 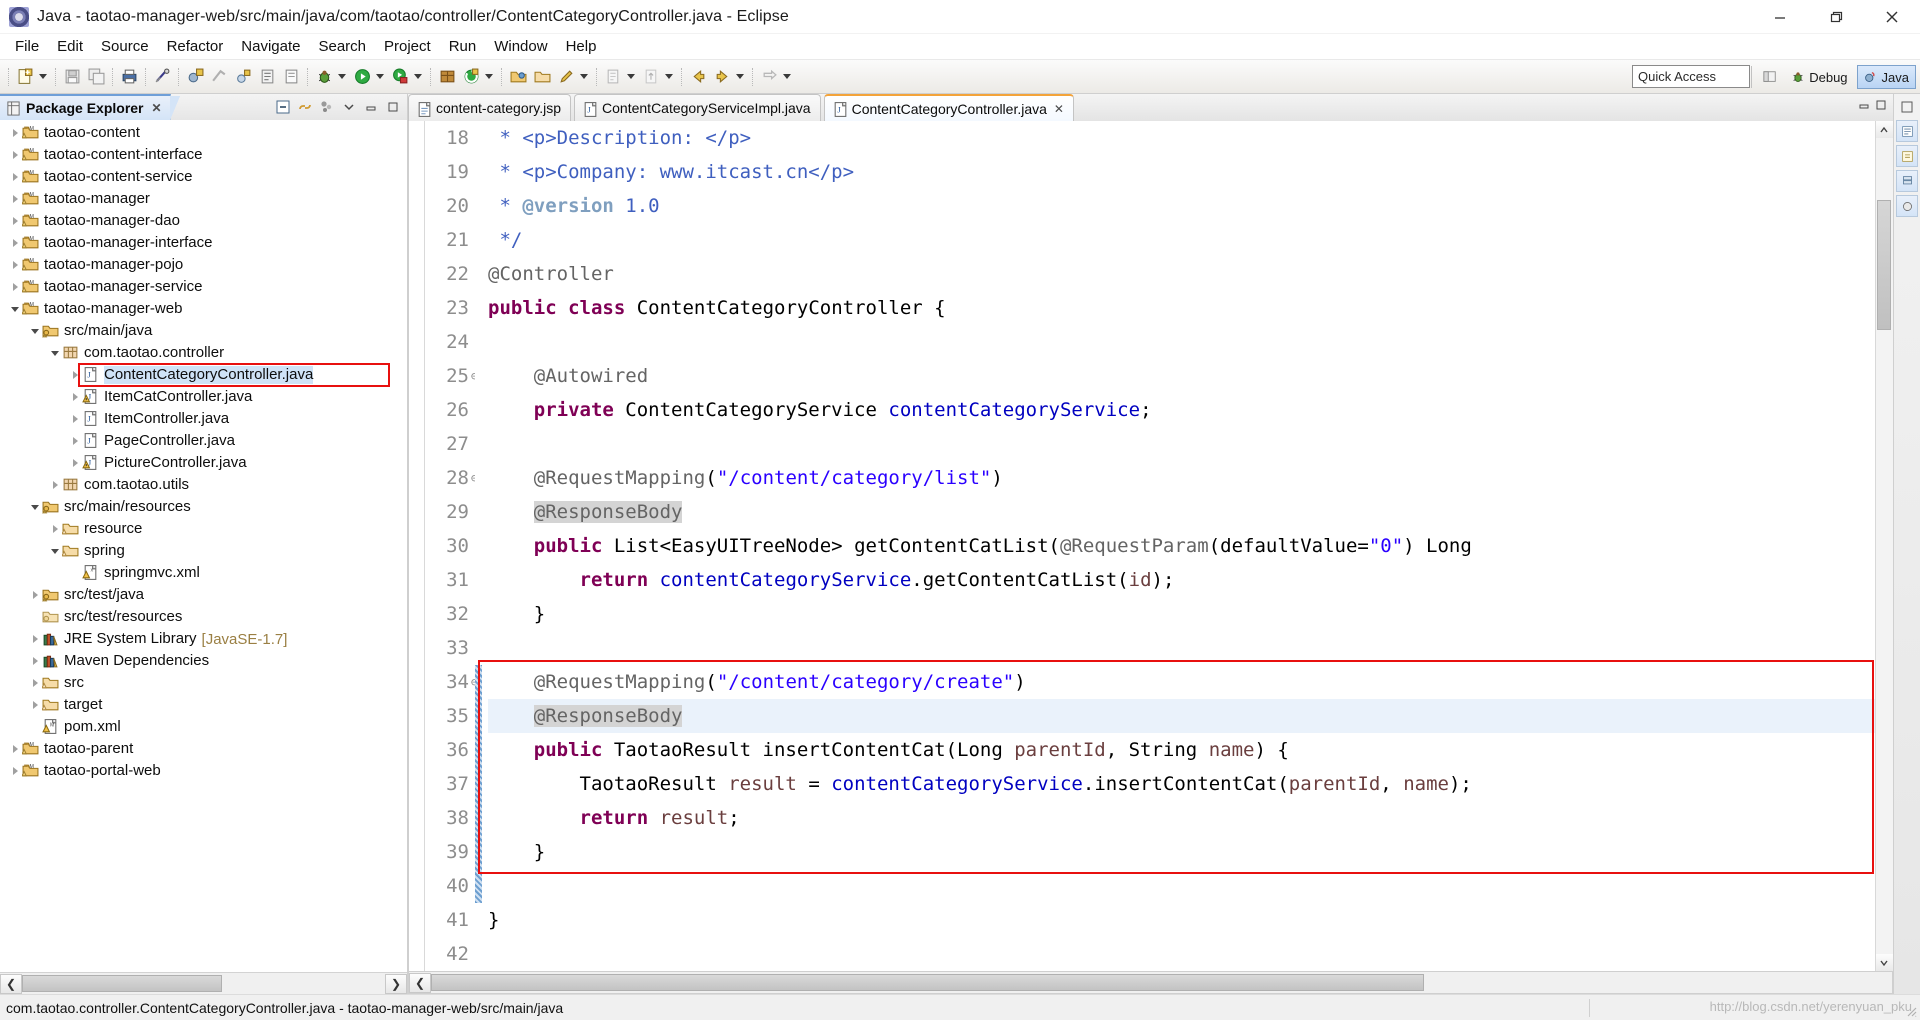 I want to click on new-package-icon, so click(x=219, y=77).